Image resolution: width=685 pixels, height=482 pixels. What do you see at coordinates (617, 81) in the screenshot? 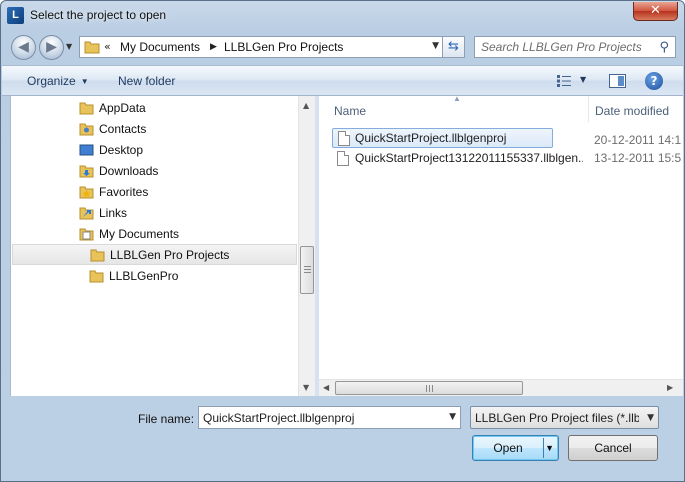
I see `preview-pane-icon` at bounding box center [617, 81].